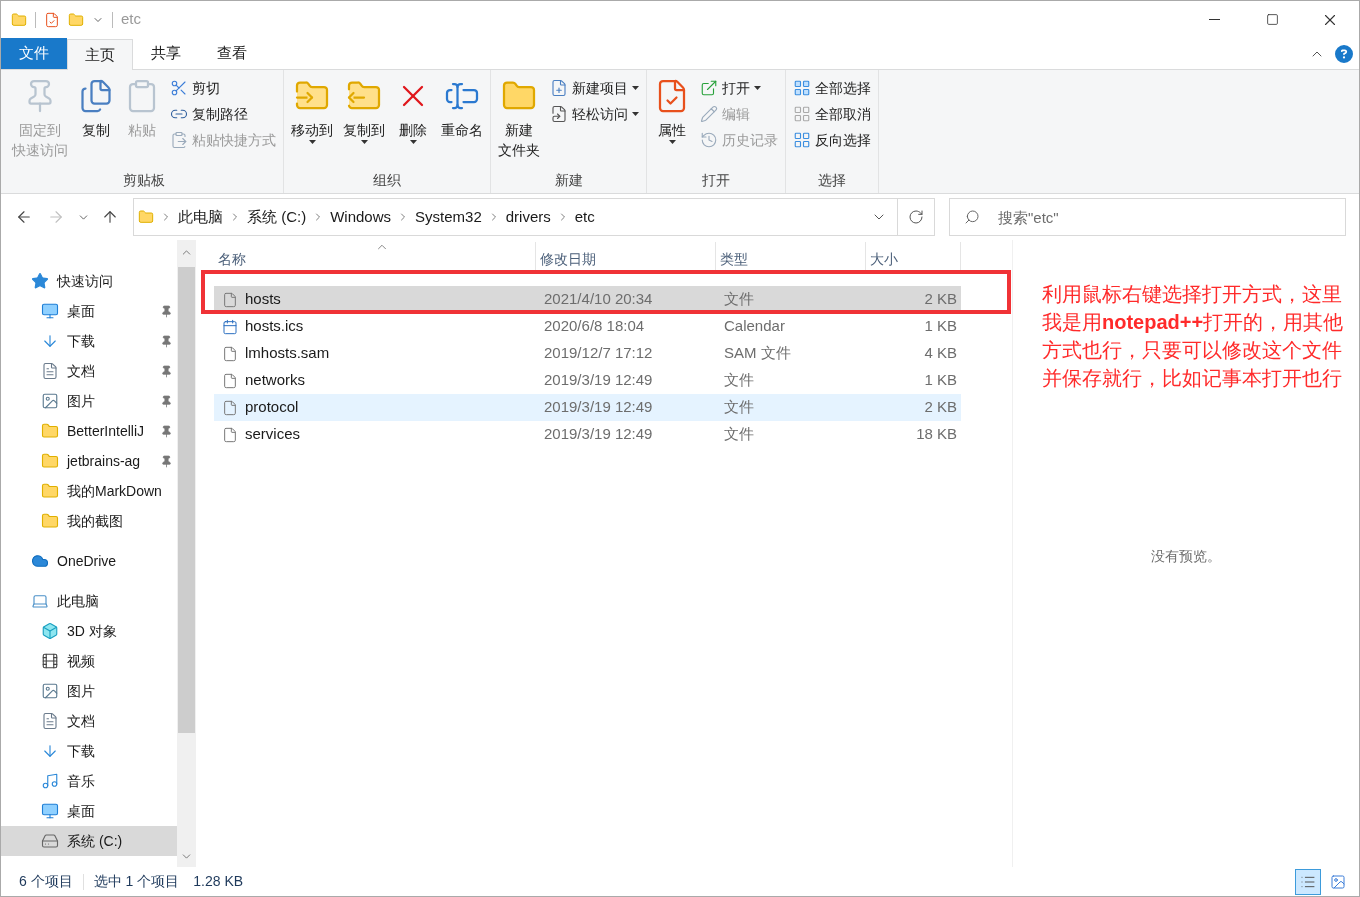 Image resolution: width=1360 pixels, height=897 pixels. What do you see at coordinates (287, 353) in the screenshot?
I see `file-name: lmhosts.sam` at bounding box center [287, 353].